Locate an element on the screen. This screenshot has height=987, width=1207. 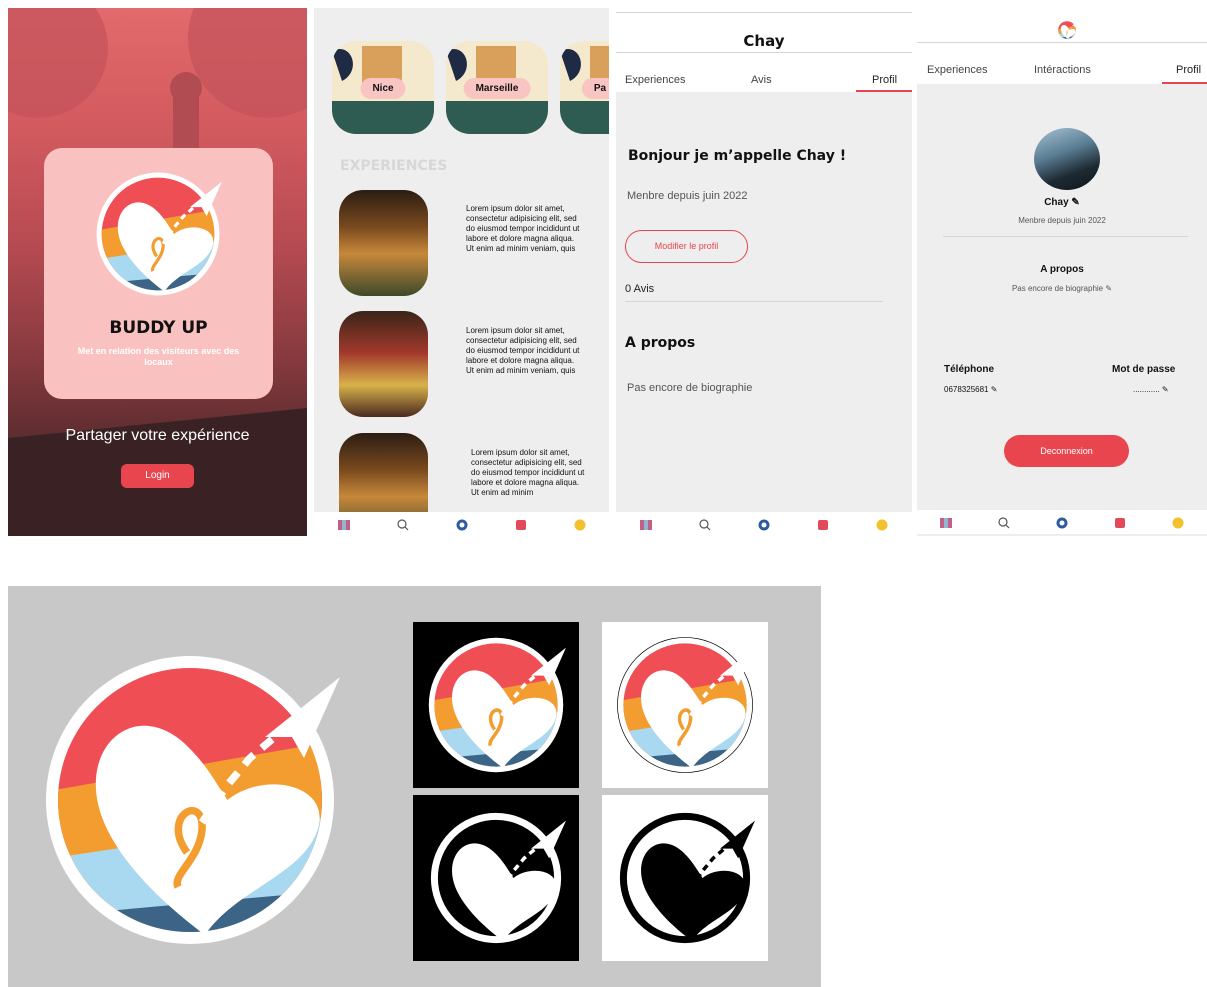
profile-name-wrap: Chay ✎ is located at coordinates (1062, 202).